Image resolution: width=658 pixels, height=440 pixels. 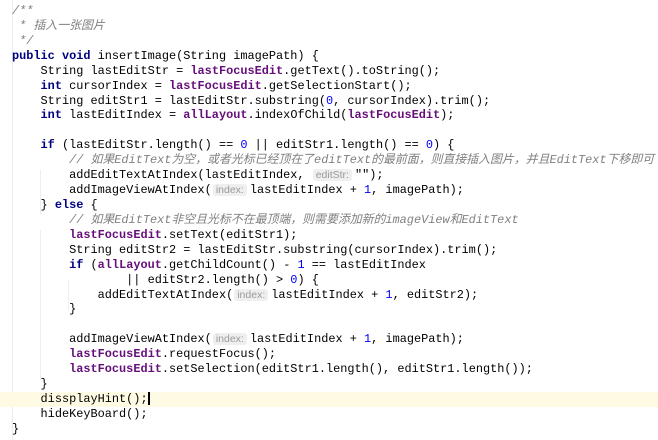 What do you see at coordinates (151, 145) in the screenshot?
I see `code-text: (lastEditStr.length() ==` at bounding box center [151, 145].